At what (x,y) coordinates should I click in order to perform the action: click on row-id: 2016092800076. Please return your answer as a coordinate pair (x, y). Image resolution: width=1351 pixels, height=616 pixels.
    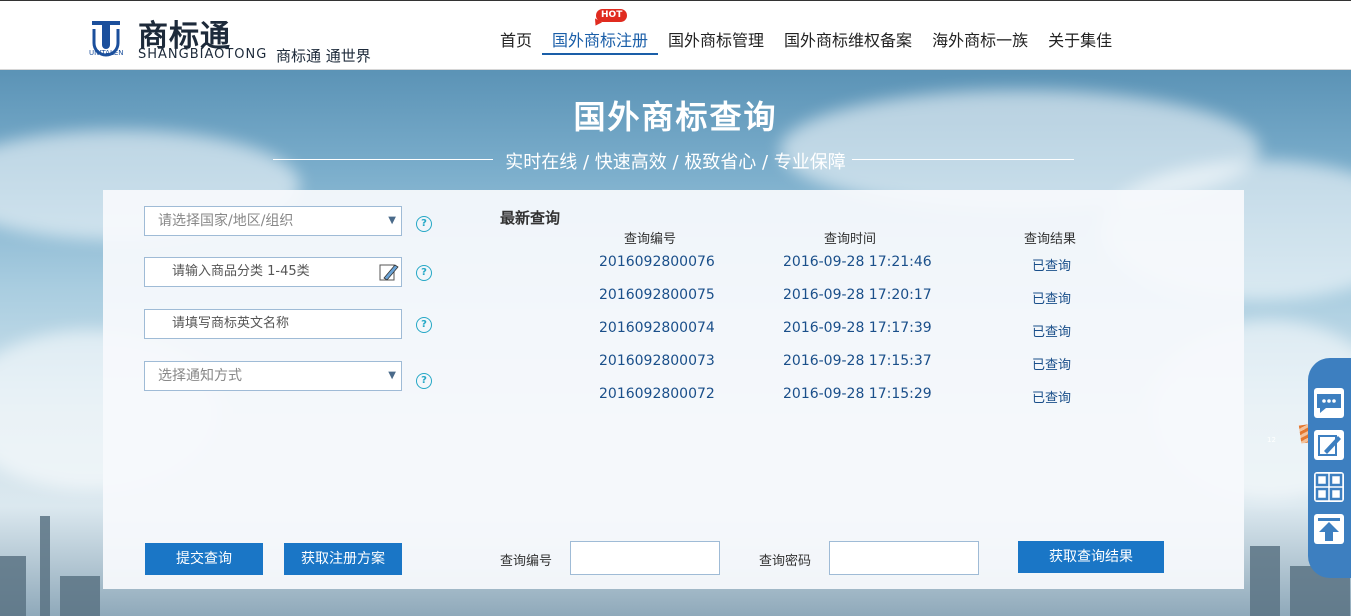
    Looking at the image, I should click on (657, 262).